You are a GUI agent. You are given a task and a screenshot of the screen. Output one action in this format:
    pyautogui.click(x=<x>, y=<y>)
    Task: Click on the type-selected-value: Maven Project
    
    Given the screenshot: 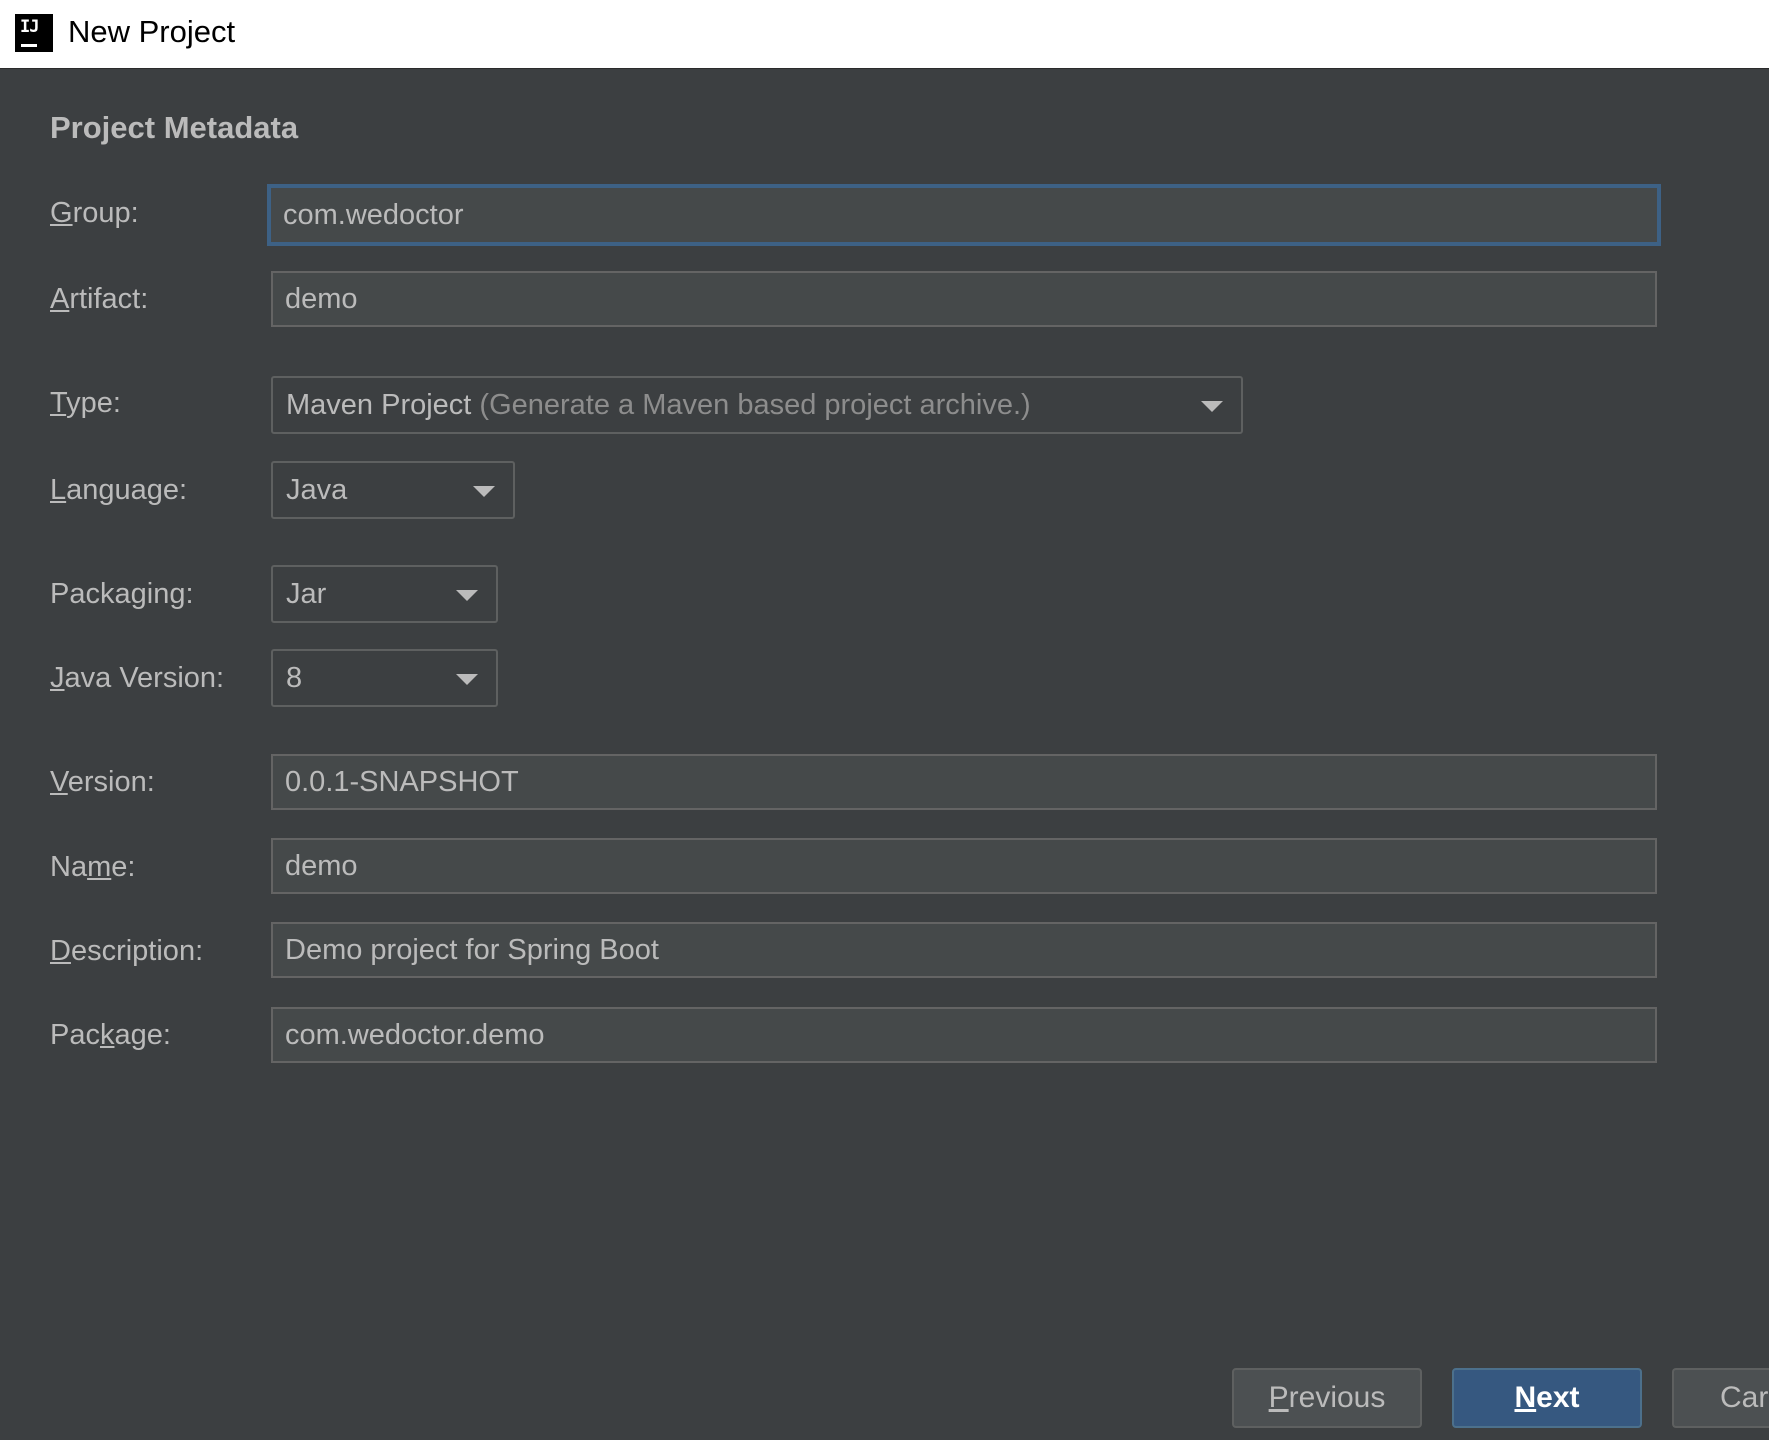 What is the action you would take?
    pyautogui.click(x=379, y=405)
    